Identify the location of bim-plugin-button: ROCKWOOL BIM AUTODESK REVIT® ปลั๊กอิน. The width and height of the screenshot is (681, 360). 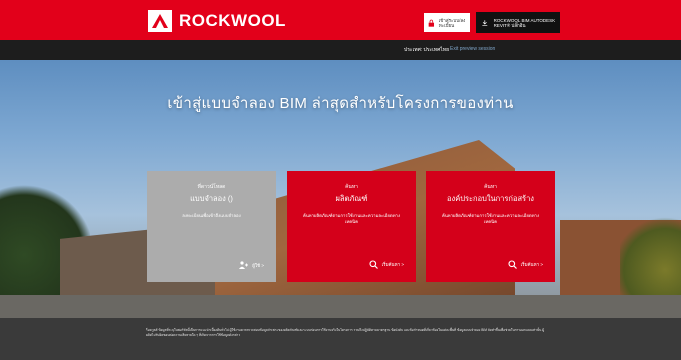
(518, 22).